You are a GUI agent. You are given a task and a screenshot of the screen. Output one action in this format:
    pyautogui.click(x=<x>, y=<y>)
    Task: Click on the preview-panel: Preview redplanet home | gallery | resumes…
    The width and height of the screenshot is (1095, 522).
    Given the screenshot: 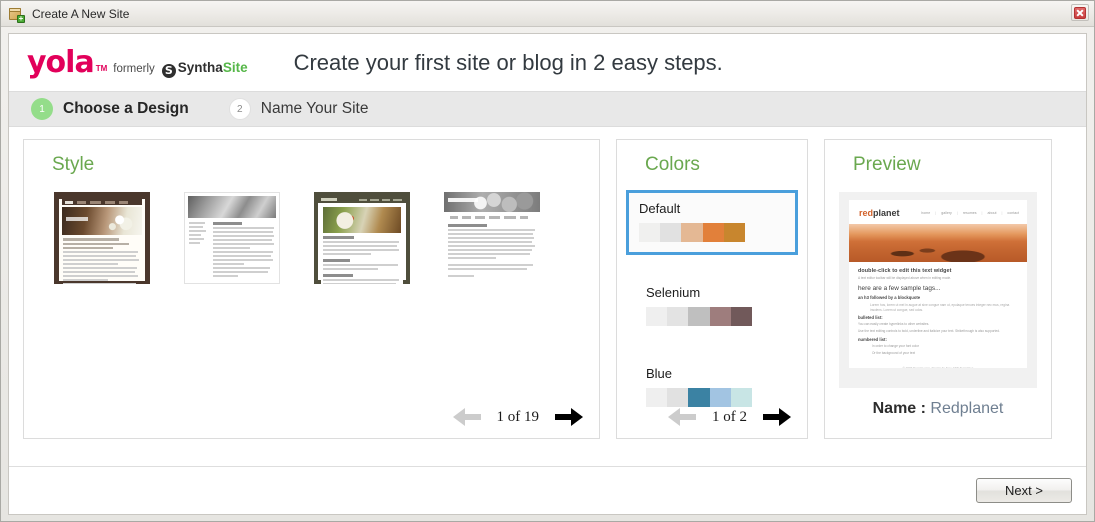 What is the action you would take?
    pyautogui.click(x=938, y=289)
    